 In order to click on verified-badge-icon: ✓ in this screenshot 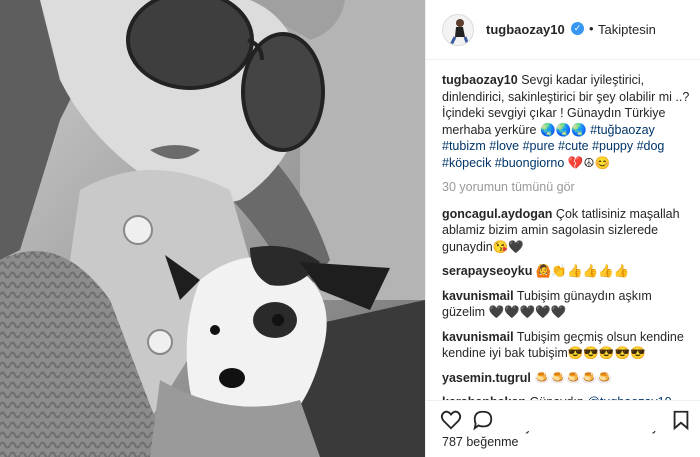, I will do `click(577, 28)`.